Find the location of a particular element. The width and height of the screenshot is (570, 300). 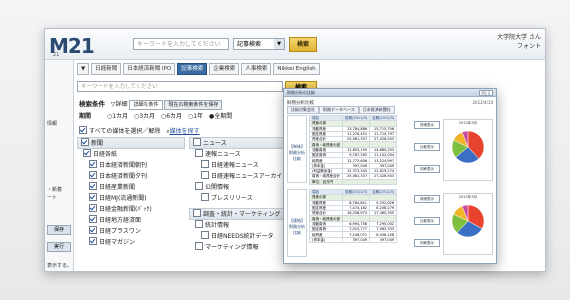

left-panel: 情報 ・新着 ート 保存 実行 表示する。 is located at coordinates (59, 165).